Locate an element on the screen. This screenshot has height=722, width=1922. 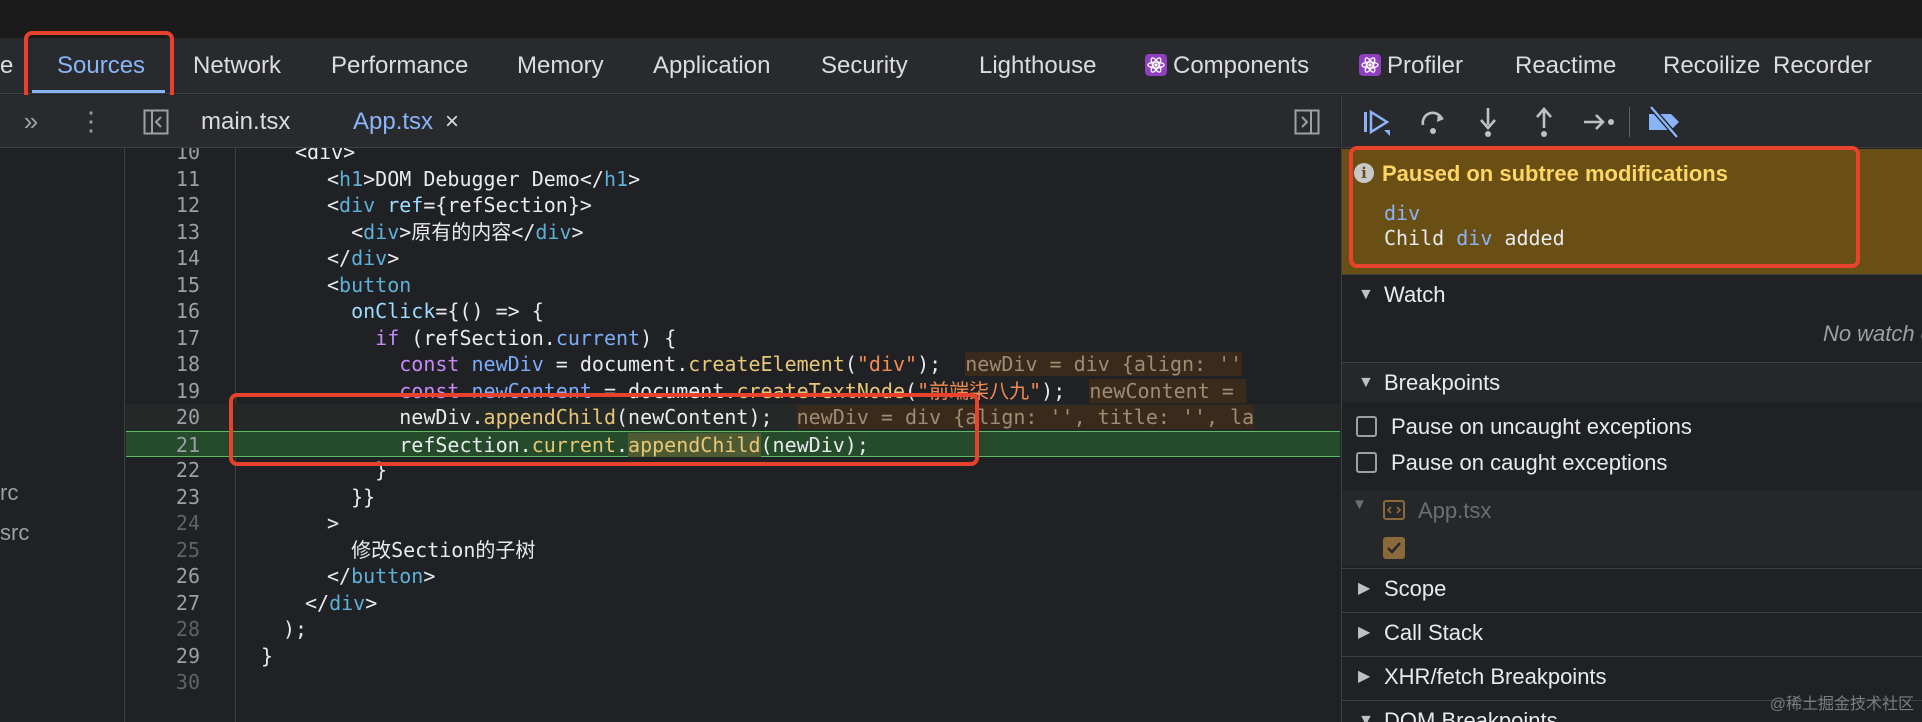
line-number: 19 is located at coordinates (163, 391).